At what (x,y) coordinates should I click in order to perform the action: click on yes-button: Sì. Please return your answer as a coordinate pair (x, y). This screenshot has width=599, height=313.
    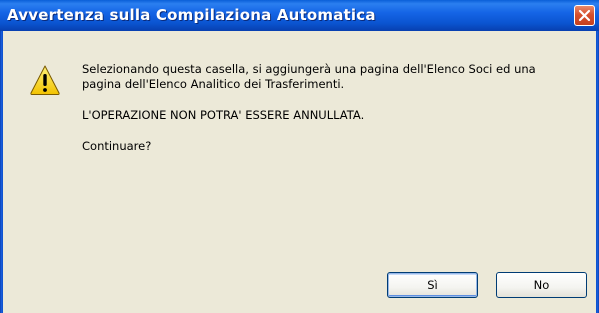
    Looking at the image, I should click on (432, 285).